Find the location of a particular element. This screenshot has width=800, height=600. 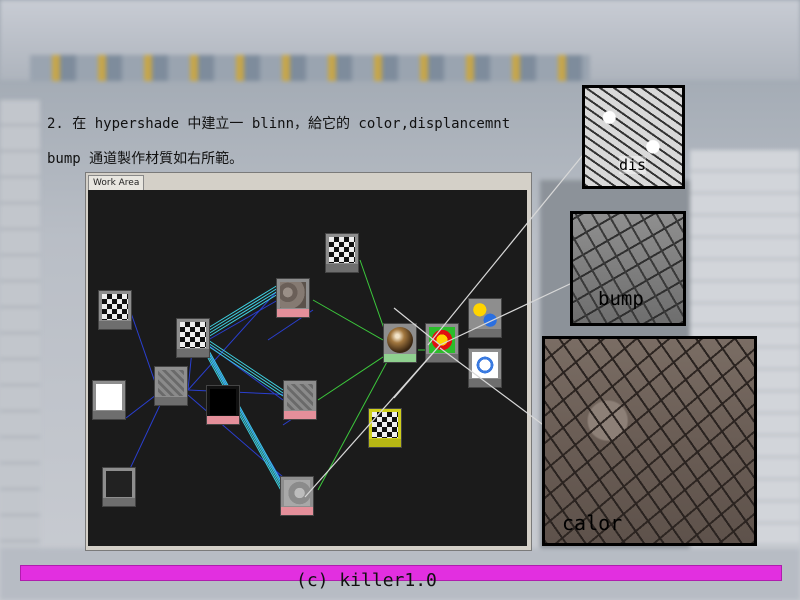

displacement-icon is located at coordinates (385, 425).